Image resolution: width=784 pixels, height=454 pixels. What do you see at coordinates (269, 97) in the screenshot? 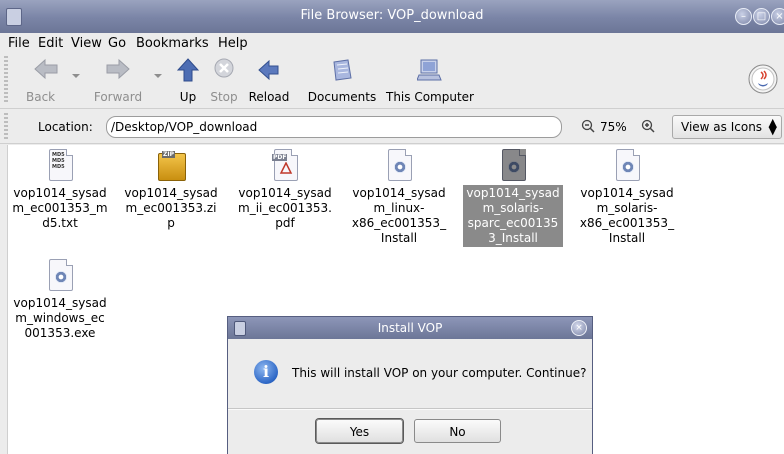
I see `reload-label: Reload` at bounding box center [269, 97].